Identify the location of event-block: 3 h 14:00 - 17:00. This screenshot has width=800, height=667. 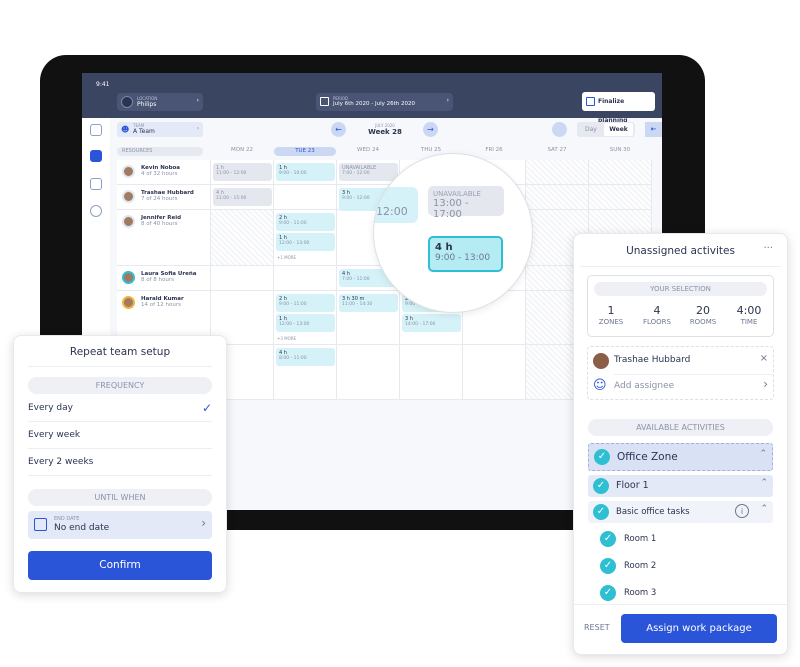
(431, 323).